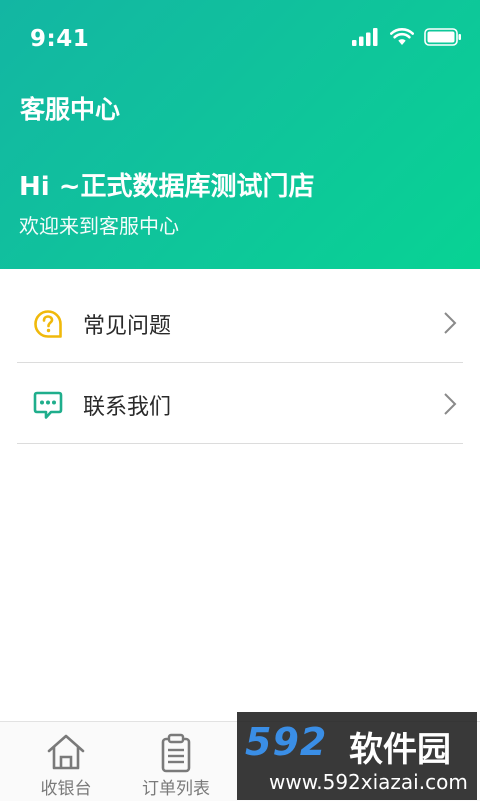 The image size is (480, 801). I want to click on signal-icon, so click(365, 37).